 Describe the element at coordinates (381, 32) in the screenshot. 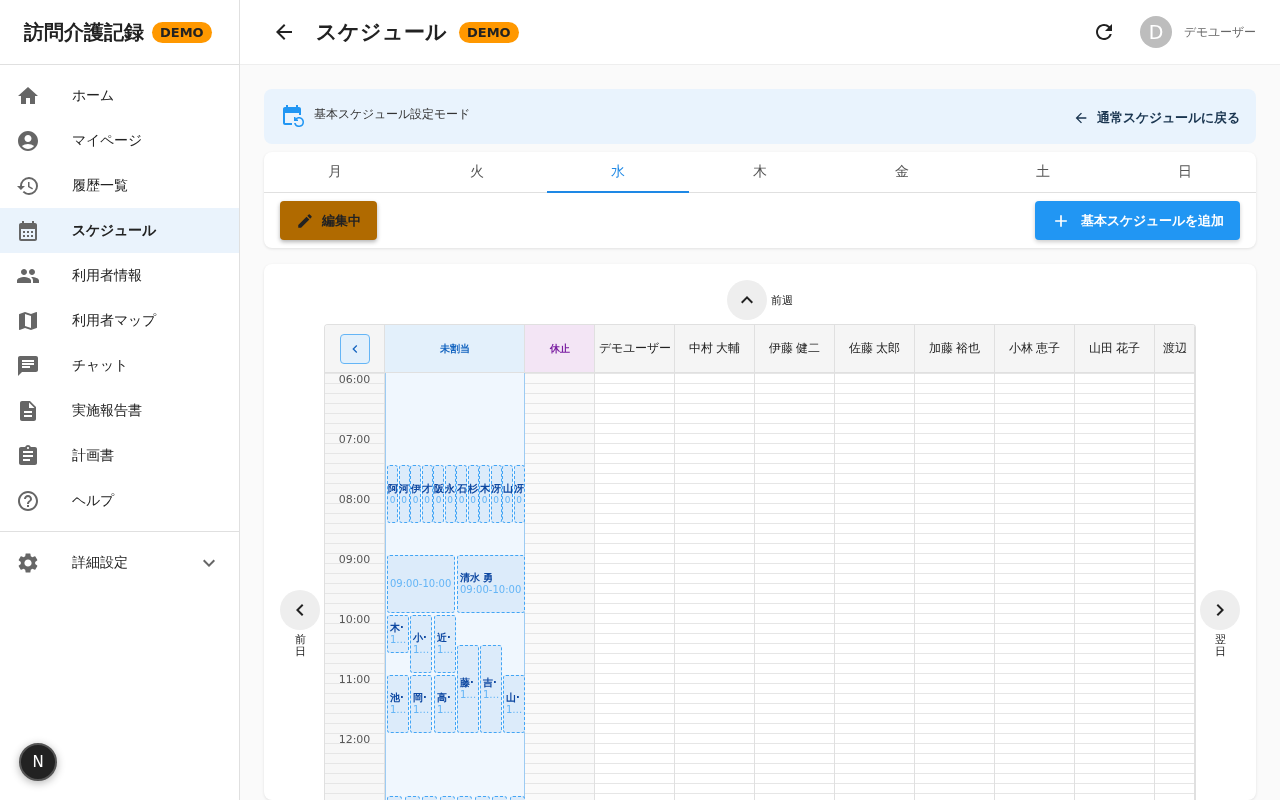

I see `page-title: スケジュール` at that location.